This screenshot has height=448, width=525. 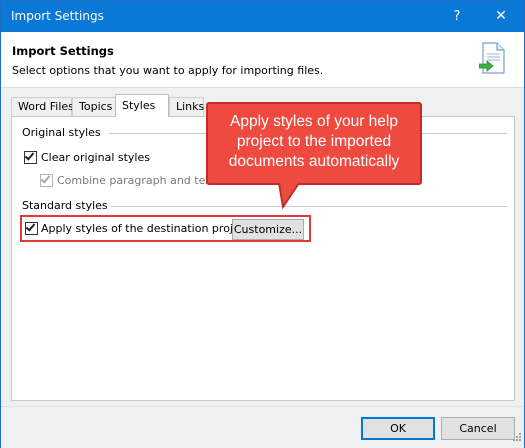 I want to click on original-styles-group-label: Original styles, so click(x=61, y=132).